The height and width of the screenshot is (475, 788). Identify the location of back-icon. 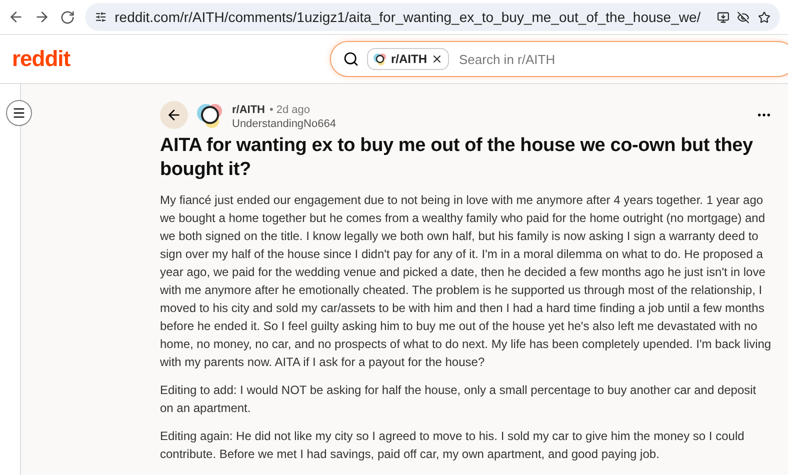
(16, 17).